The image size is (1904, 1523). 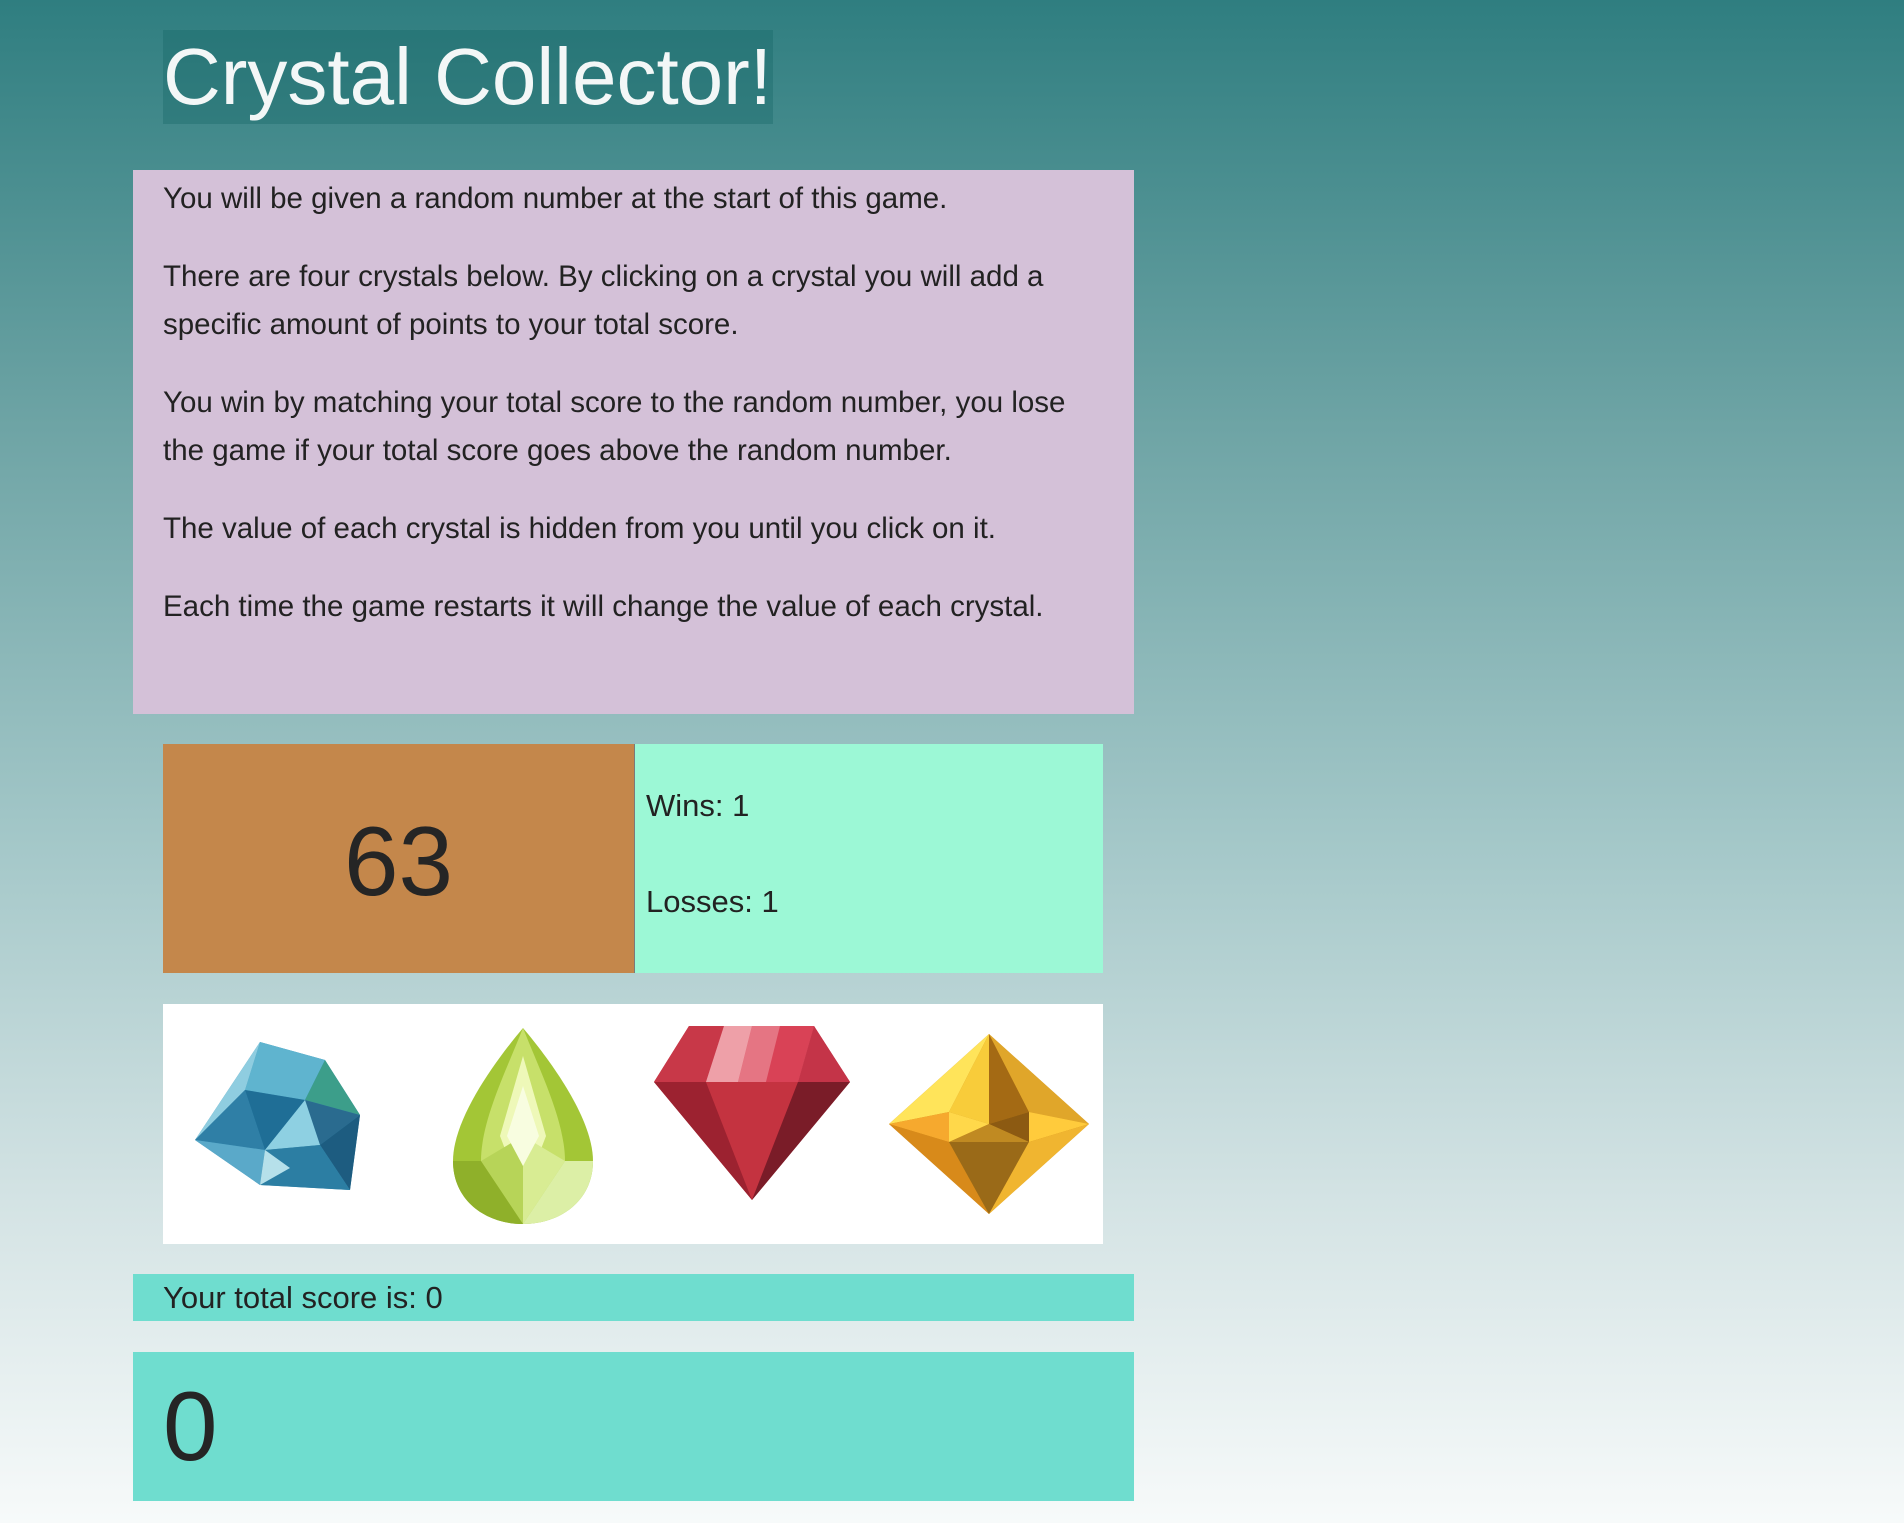 I want to click on yellow-crystal-icon, so click(x=989, y=1124).